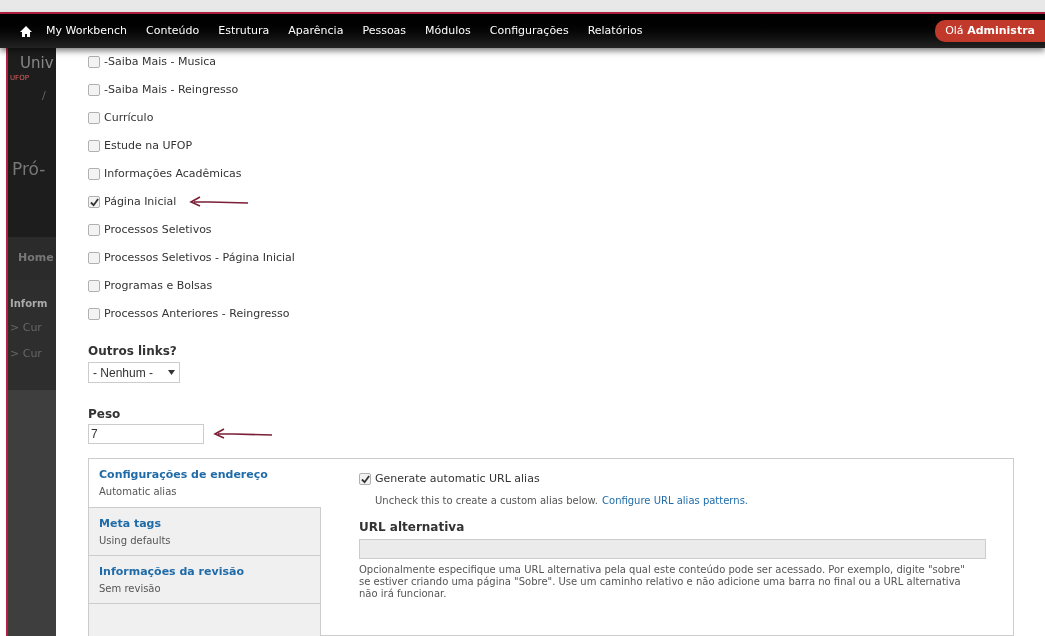  I want to click on toolbar-link: Configurações, so click(529, 31).